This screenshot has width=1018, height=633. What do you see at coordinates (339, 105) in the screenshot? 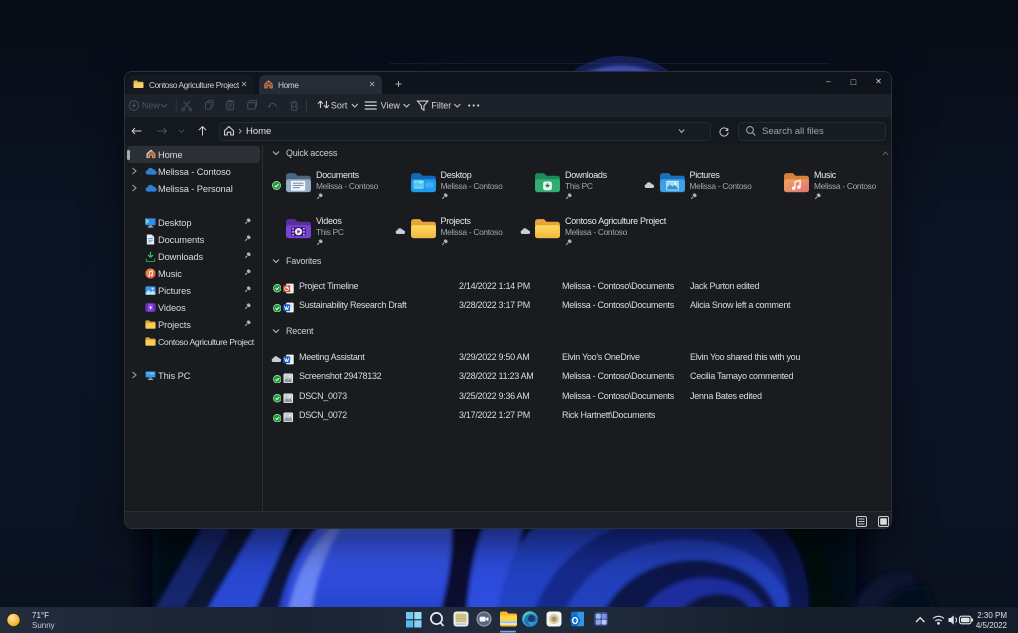
I see `svg-text: Sort` at bounding box center [339, 105].